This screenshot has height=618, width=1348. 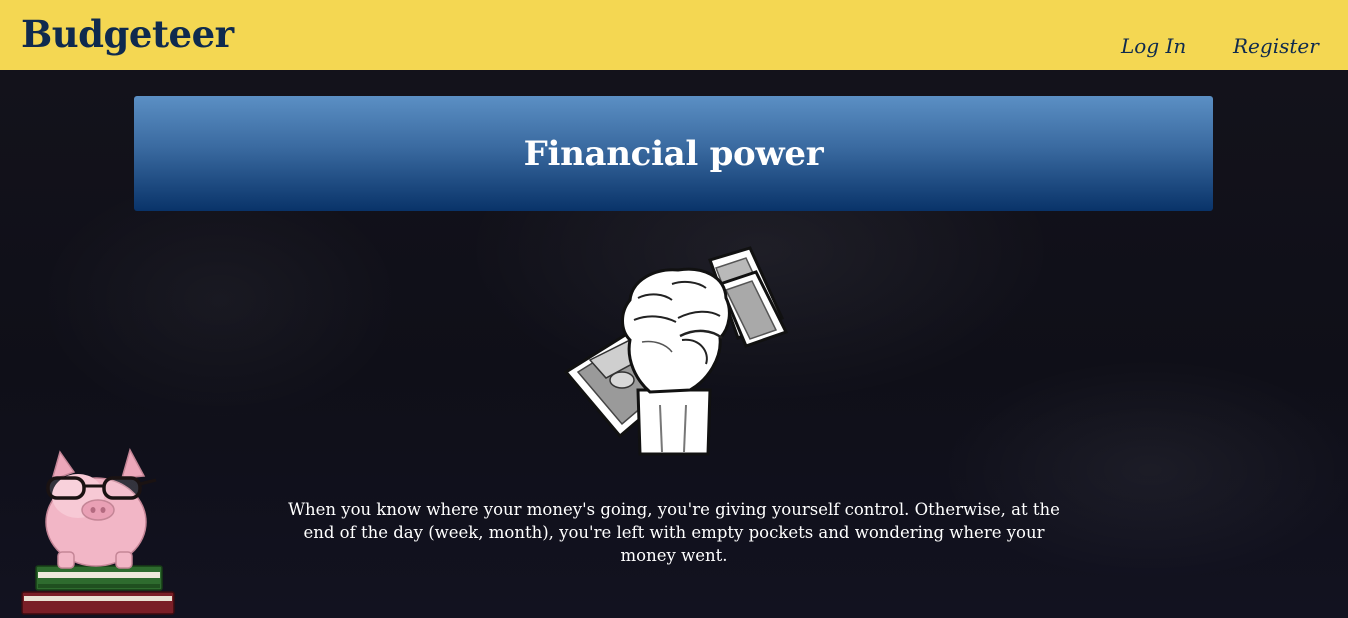 I want to click on register-link: Register, so click(x=1276, y=46).